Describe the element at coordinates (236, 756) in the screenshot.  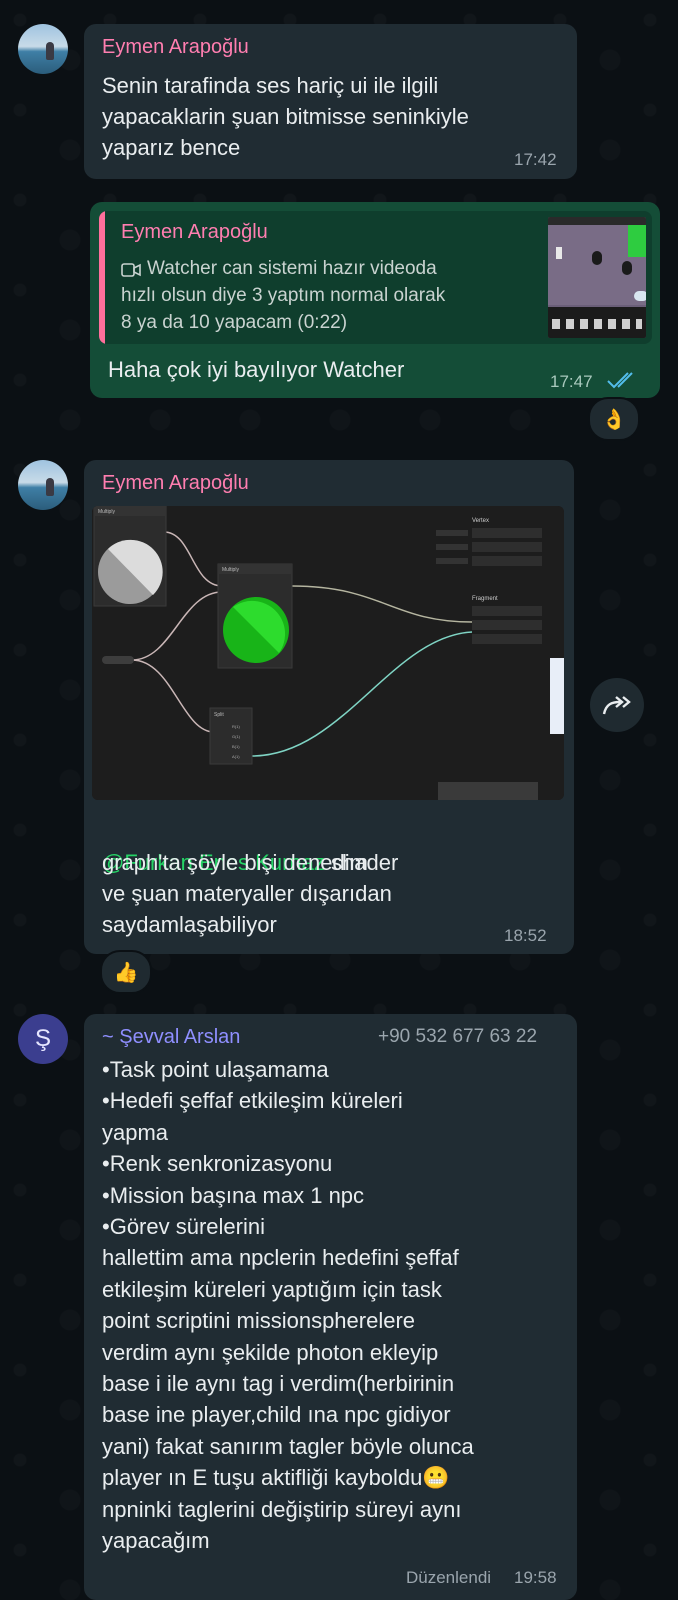
I see `svg-text: A(1)` at that location.